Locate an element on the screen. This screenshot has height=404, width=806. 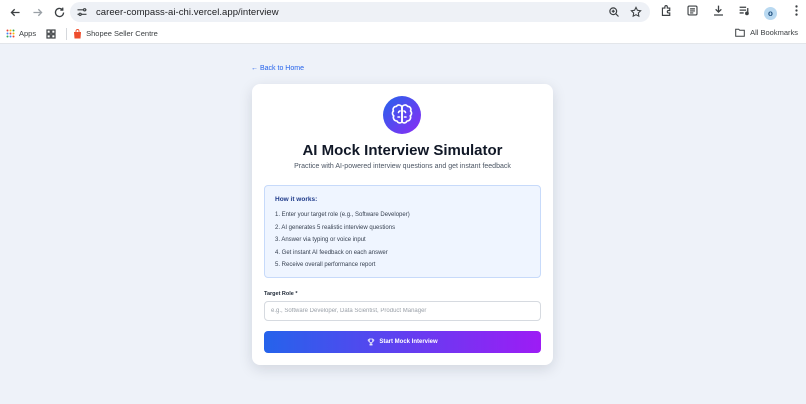
all-bookmarks-label: All Bookmarks is located at coordinates (774, 32).